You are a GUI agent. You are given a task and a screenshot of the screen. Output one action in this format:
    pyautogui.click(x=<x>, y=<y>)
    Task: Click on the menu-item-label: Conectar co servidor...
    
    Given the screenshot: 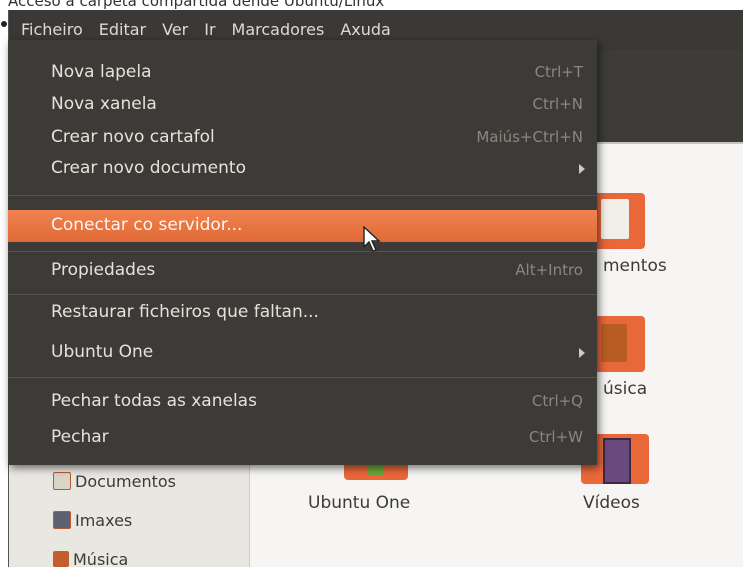 What is the action you would take?
    pyautogui.click(x=147, y=225)
    